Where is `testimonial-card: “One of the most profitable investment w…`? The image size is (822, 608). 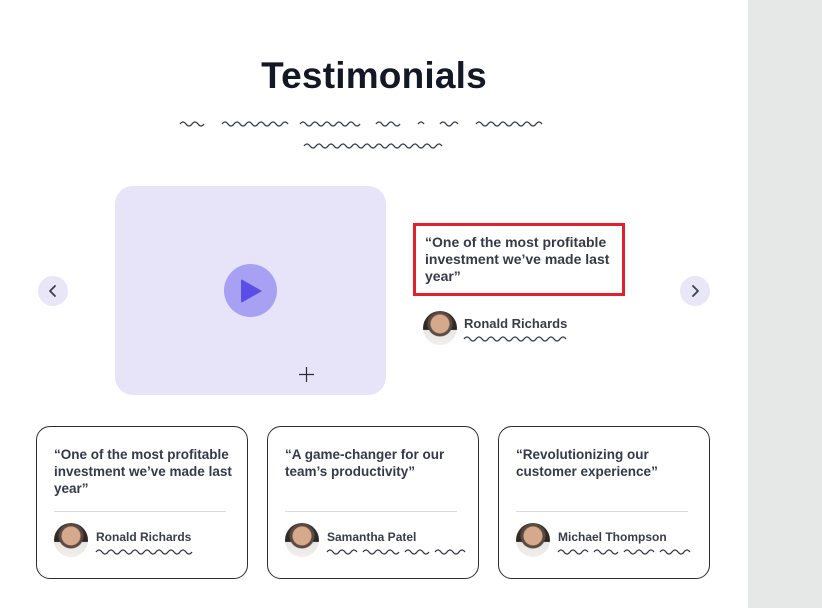 testimonial-card: “One of the most profitable investment w… is located at coordinates (142, 502).